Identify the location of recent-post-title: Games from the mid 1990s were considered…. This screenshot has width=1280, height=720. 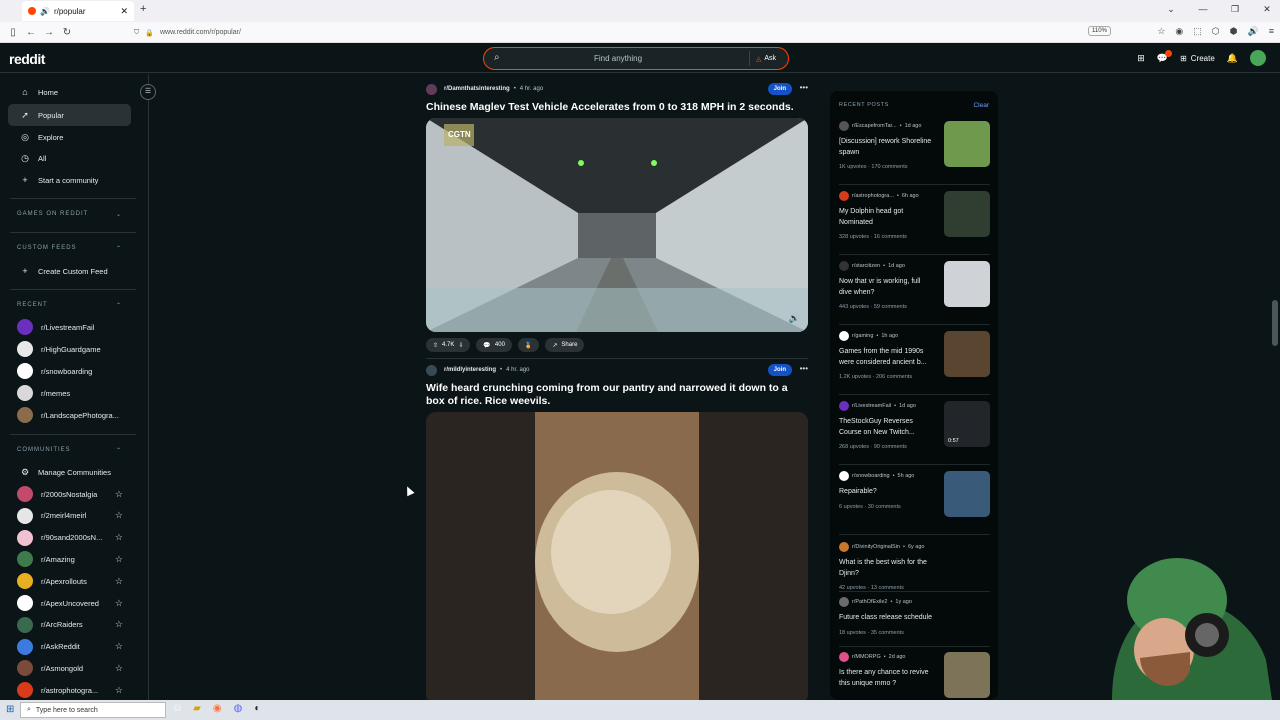
(887, 357).